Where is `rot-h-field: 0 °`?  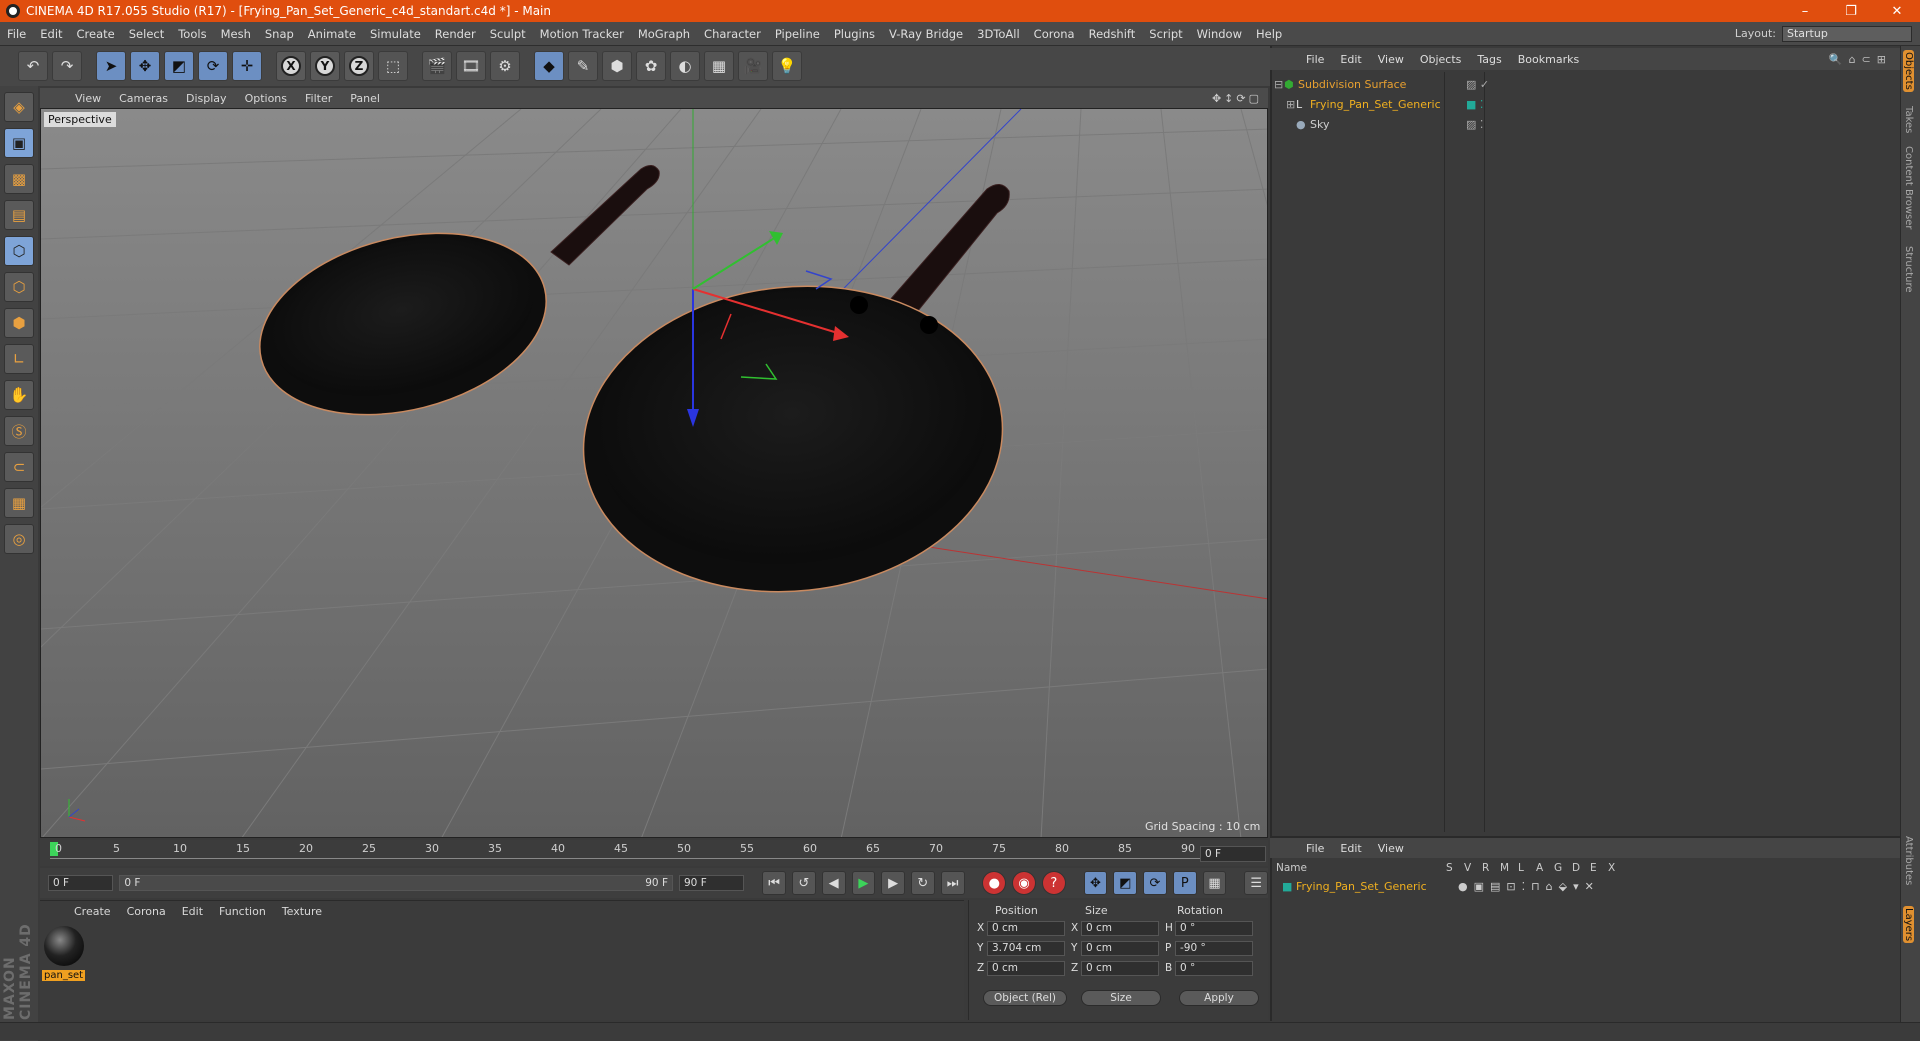 rot-h-field: 0 ° is located at coordinates (1214, 928).